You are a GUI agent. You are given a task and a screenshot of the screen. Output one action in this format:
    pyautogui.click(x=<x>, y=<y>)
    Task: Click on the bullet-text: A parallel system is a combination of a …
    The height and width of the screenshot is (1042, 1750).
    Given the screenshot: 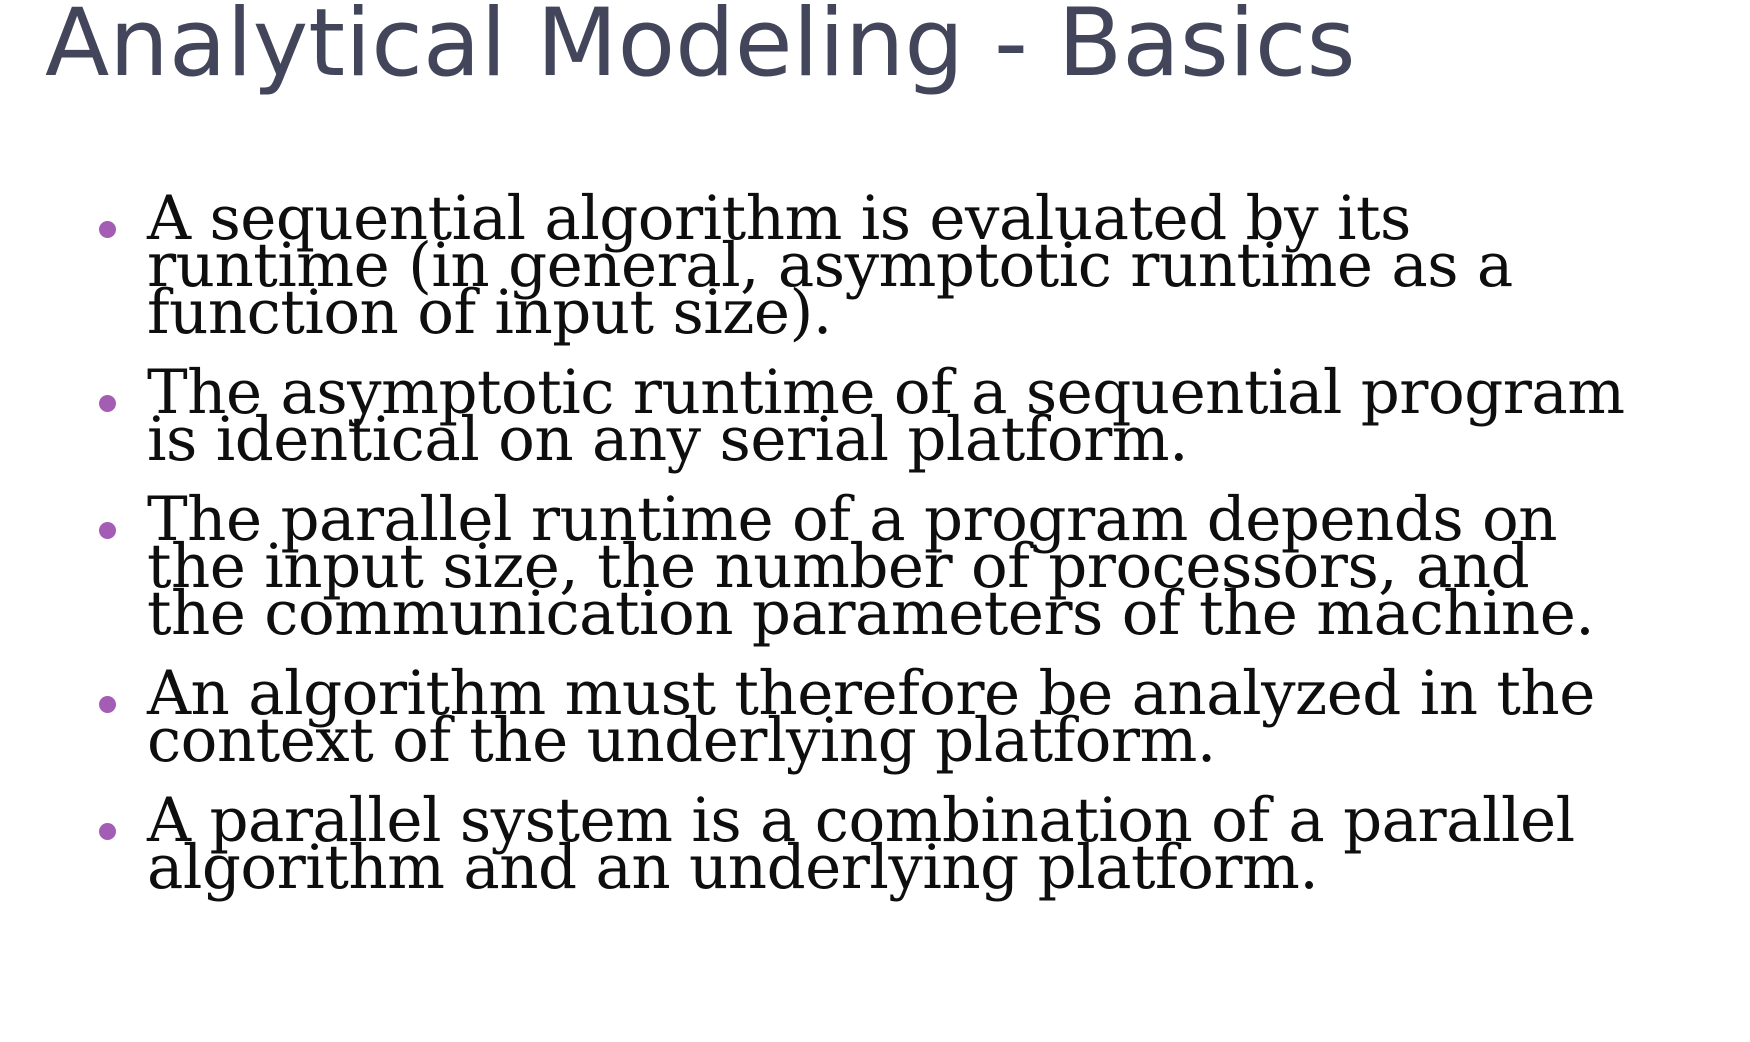 What is the action you would take?
    pyautogui.click(x=861, y=844)
    